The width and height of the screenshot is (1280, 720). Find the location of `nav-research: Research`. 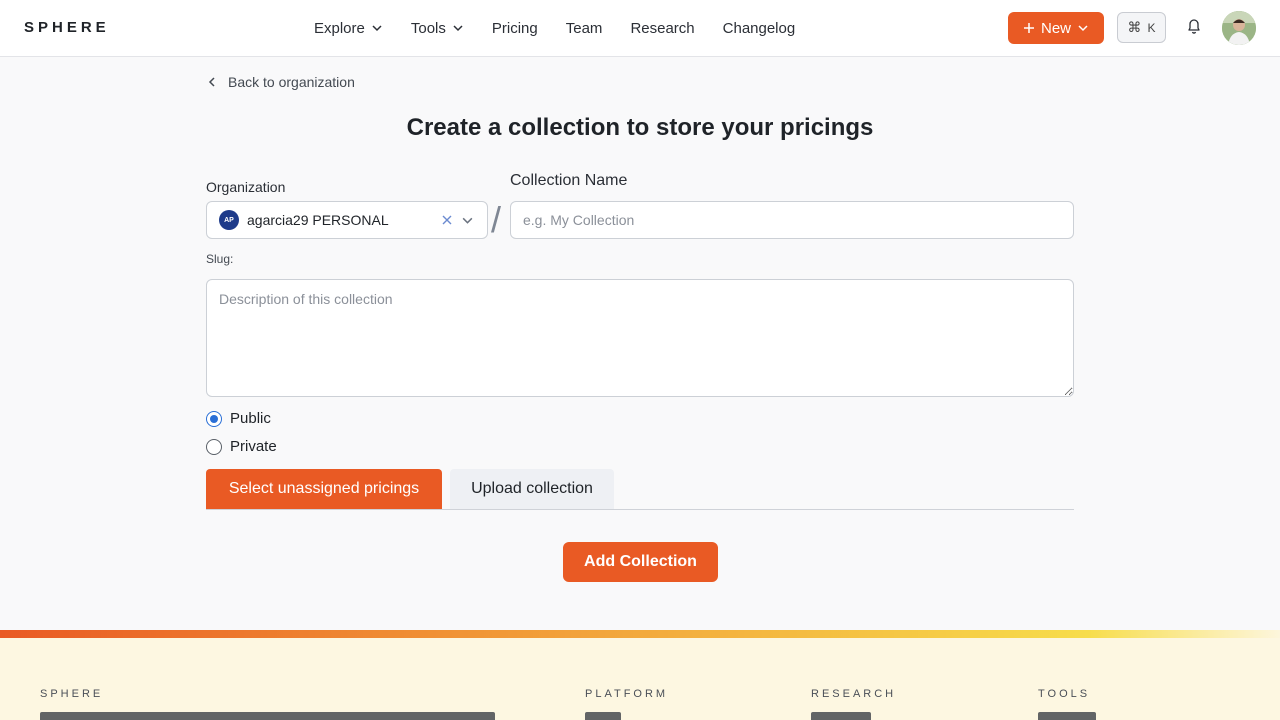

nav-research: Research is located at coordinates (662, 28).